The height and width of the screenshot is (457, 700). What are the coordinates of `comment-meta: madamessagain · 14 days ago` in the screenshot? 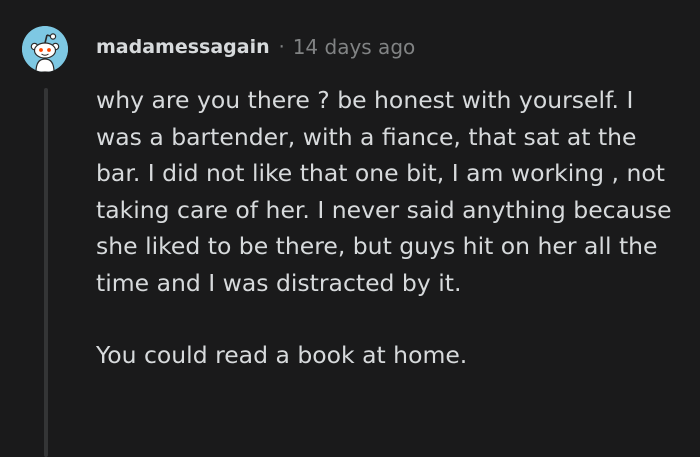 It's located at (255, 47).